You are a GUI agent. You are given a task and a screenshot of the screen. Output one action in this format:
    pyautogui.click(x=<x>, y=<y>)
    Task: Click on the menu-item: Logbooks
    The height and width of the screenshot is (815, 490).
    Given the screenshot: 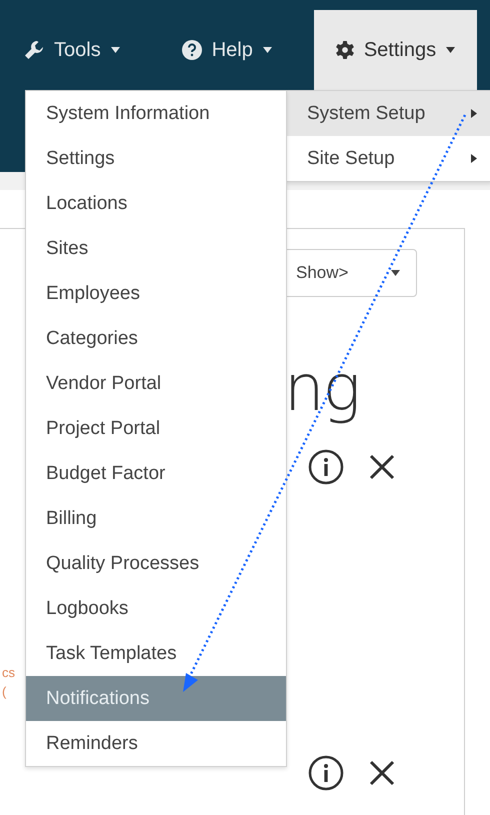 What is the action you would take?
    pyautogui.click(x=156, y=608)
    